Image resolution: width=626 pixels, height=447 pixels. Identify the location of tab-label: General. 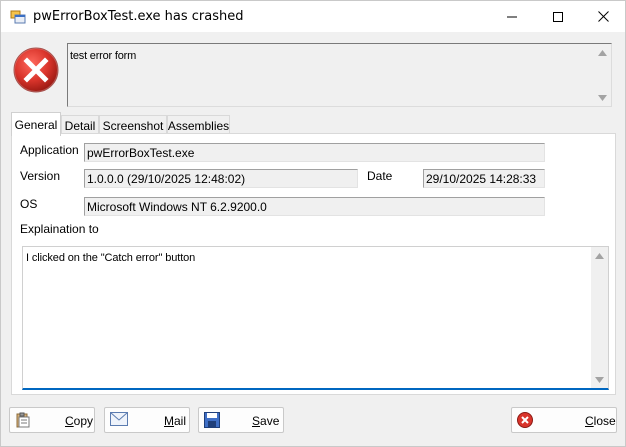
(36, 124).